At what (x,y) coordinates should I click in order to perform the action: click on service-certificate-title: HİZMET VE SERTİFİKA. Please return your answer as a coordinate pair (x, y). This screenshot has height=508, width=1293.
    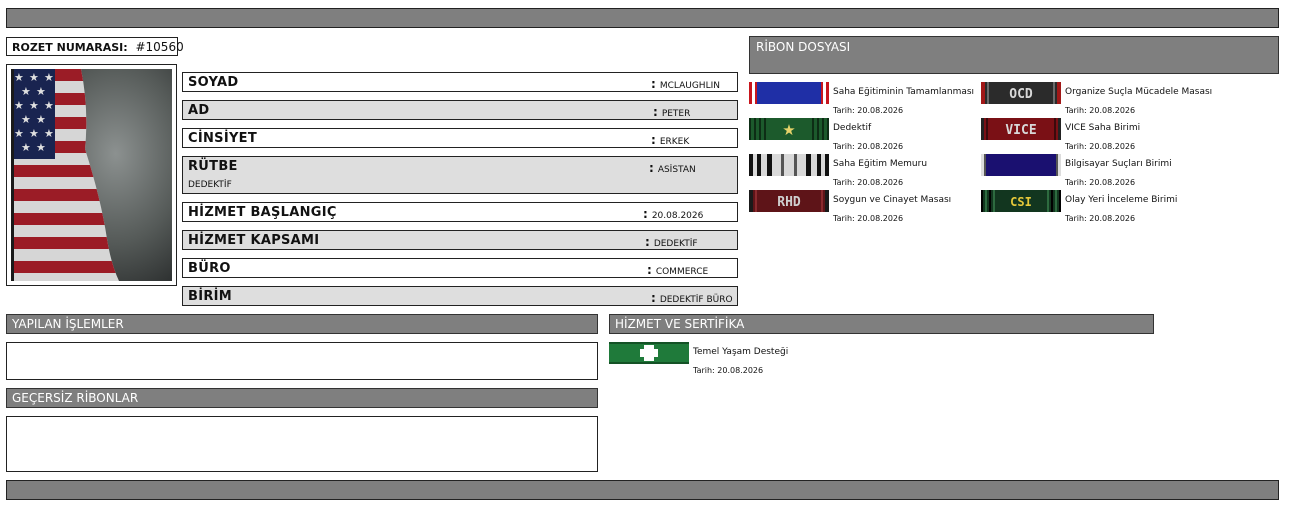
    Looking at the image, I should click on (680, 324).